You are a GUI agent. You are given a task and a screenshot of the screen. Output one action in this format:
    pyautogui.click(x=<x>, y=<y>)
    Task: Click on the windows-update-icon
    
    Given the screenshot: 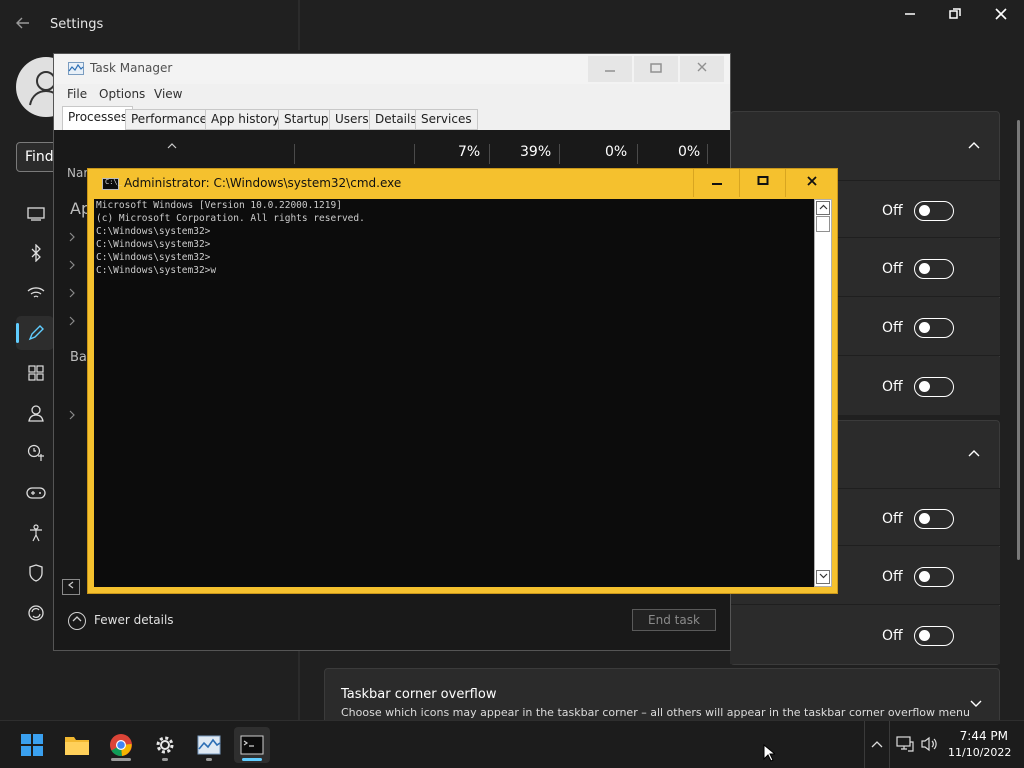 What is the action you would take?
    pyautogui.click(x=36, y=613)
    